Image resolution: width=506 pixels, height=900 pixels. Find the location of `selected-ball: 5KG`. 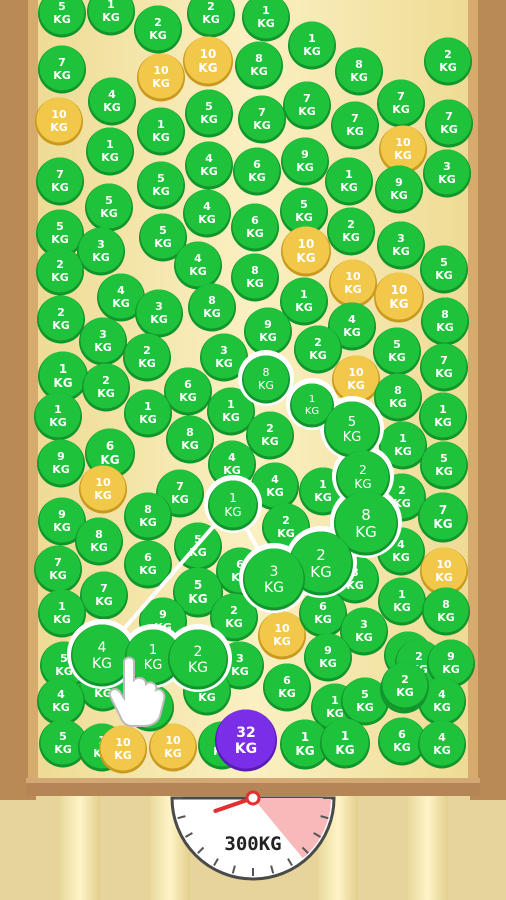

selected-ball: 5KG is located at coordinates (352, 429).